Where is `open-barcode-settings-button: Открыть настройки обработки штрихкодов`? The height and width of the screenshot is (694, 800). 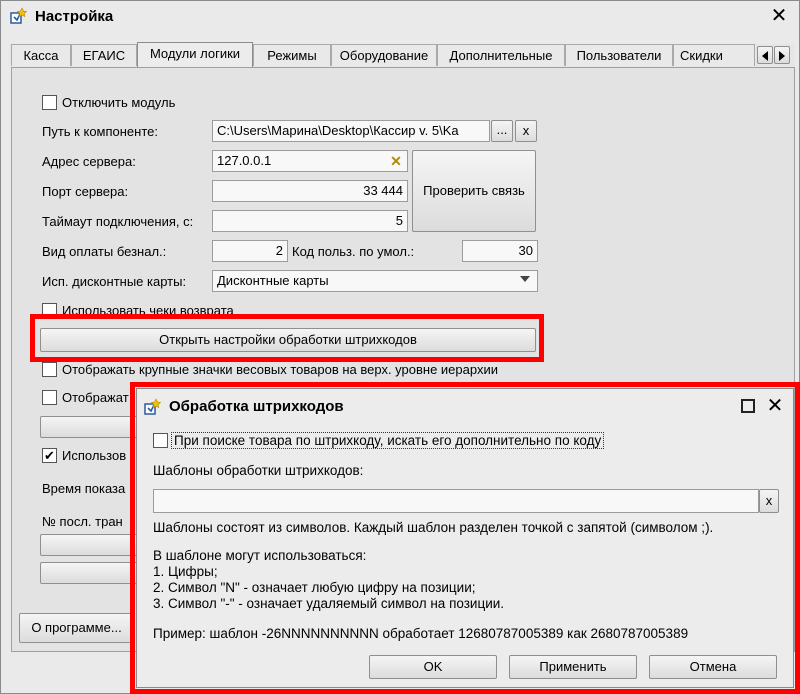
open-barcode-settings-button: Открыть настройки обработки штрихкодов is located at coordinates (288, 340).